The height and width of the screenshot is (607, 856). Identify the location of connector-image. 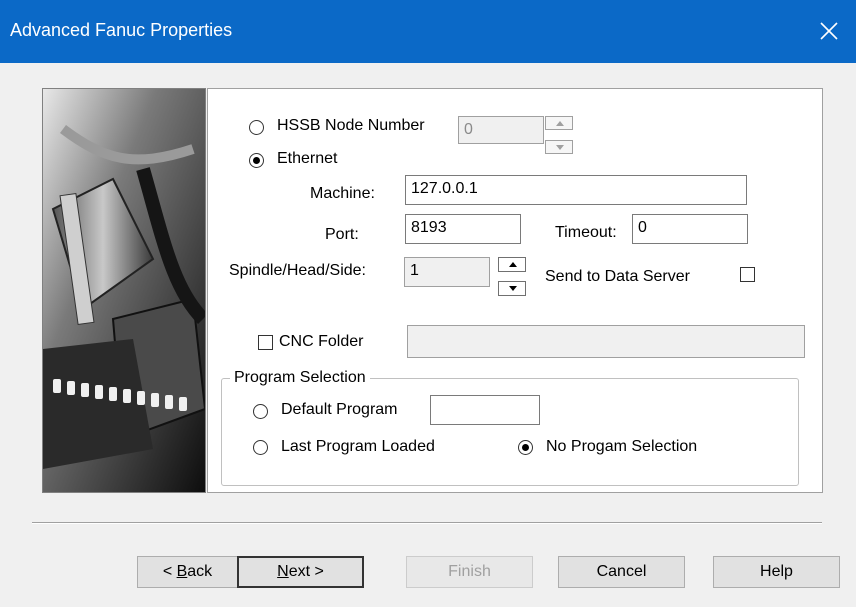
(124, 290).